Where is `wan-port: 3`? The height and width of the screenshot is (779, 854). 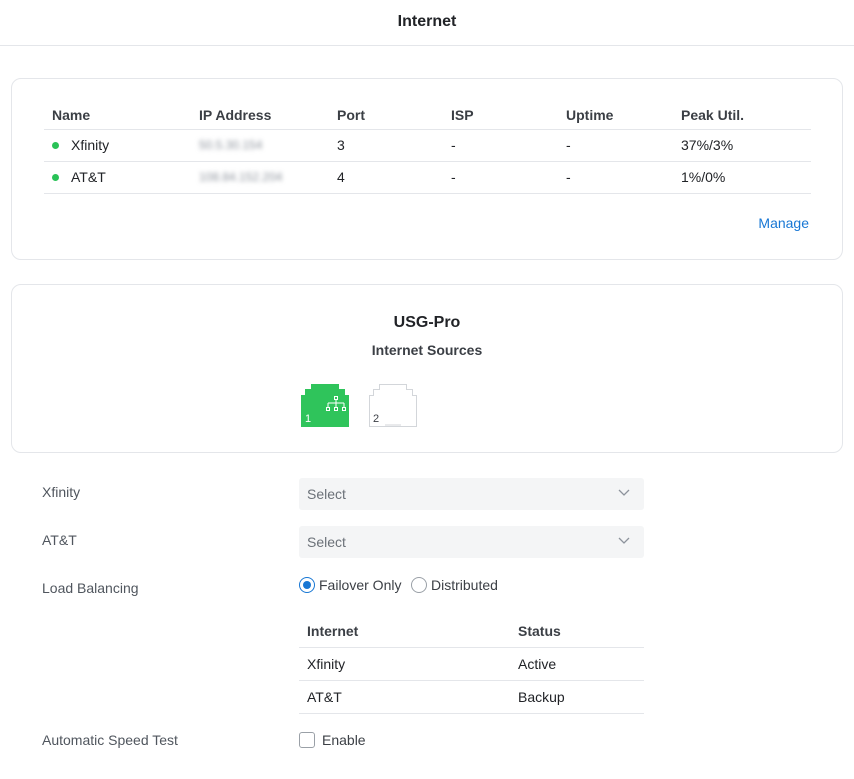
wan-port: 3 is located at coordinates (341, 145).